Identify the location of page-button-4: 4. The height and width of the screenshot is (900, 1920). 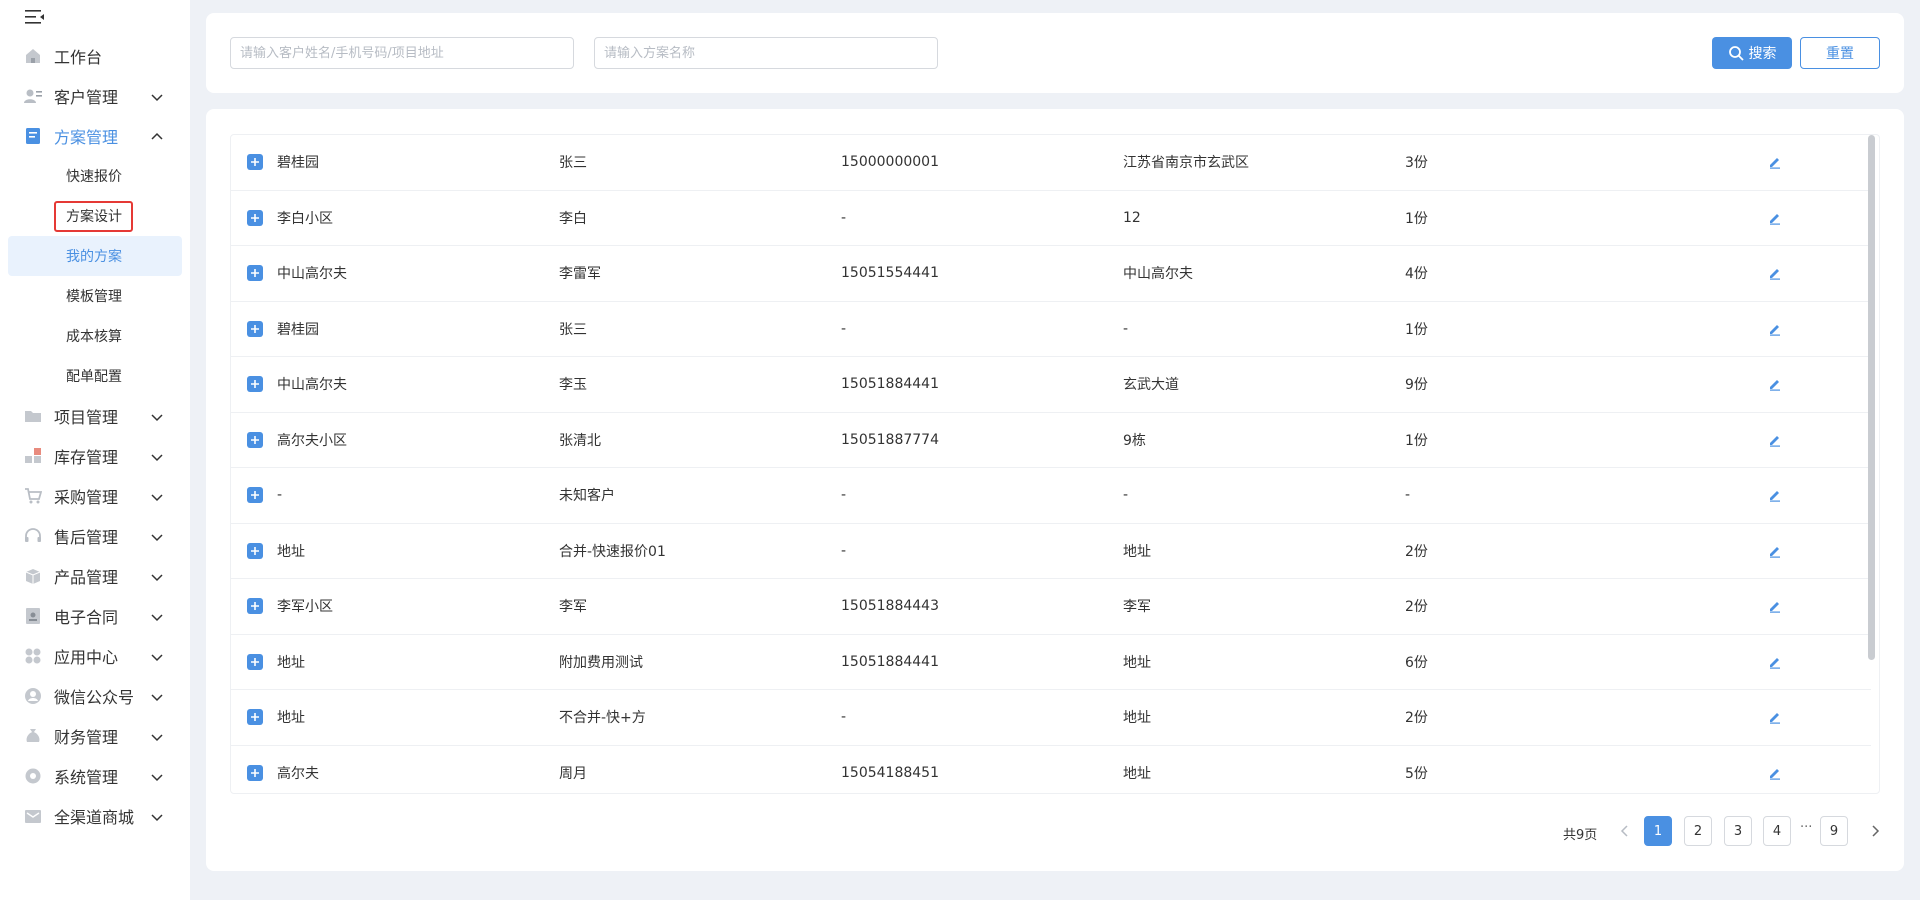
(1777, 831).